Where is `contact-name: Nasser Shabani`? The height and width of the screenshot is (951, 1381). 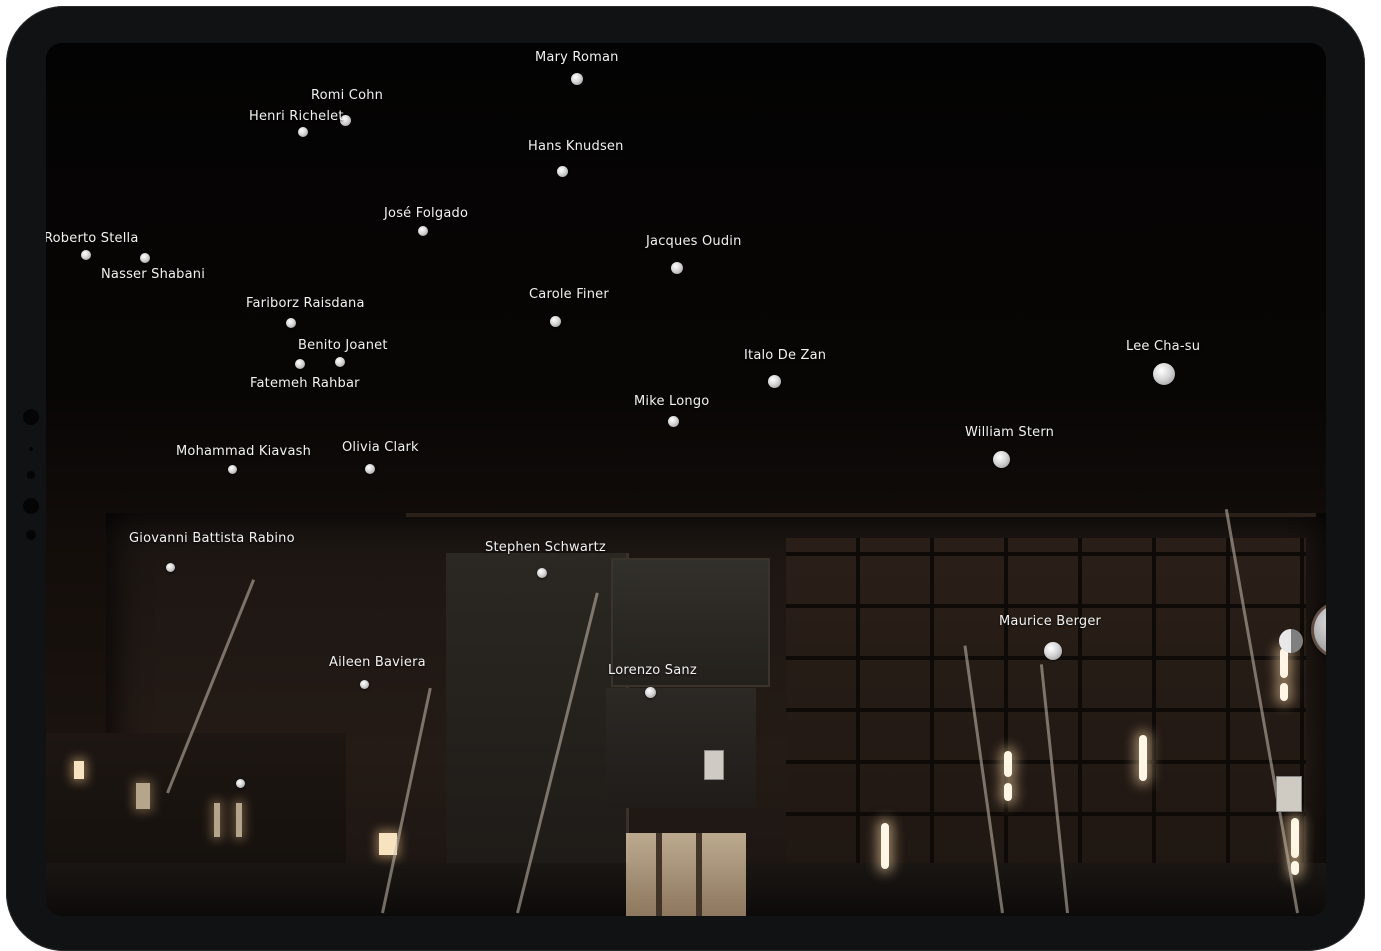
contact-name: Nasser Shabani is located at coordinates (153, 274).